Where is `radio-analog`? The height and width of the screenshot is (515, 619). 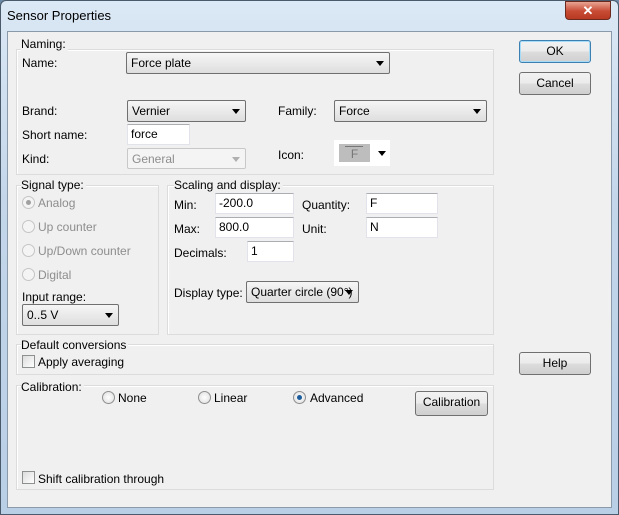
radio-analog is located at coordinates (28, 202).